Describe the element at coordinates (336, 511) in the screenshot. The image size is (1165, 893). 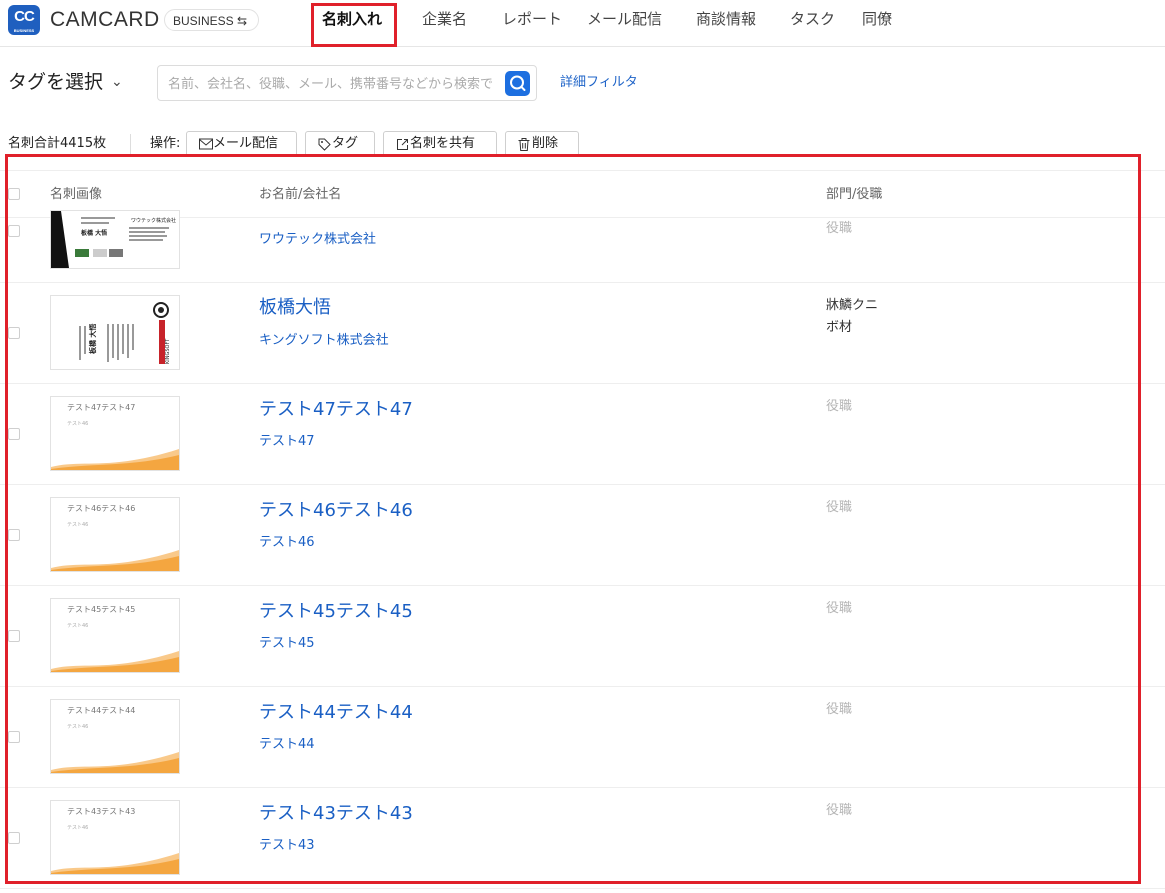
I see `contact-name-link: テスト46テスト46` at that location.